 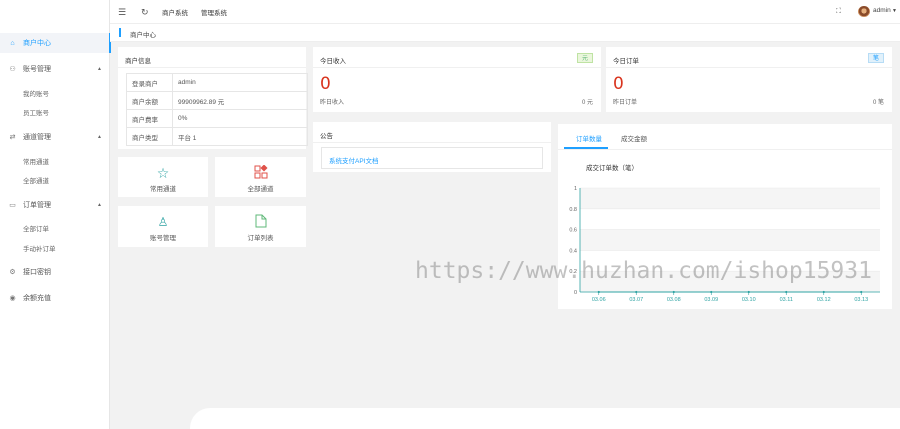 What do you see at coordinates (325, 84) in the screenshot?
I see `today-income-value: 0` at bounding box center [325, 84].